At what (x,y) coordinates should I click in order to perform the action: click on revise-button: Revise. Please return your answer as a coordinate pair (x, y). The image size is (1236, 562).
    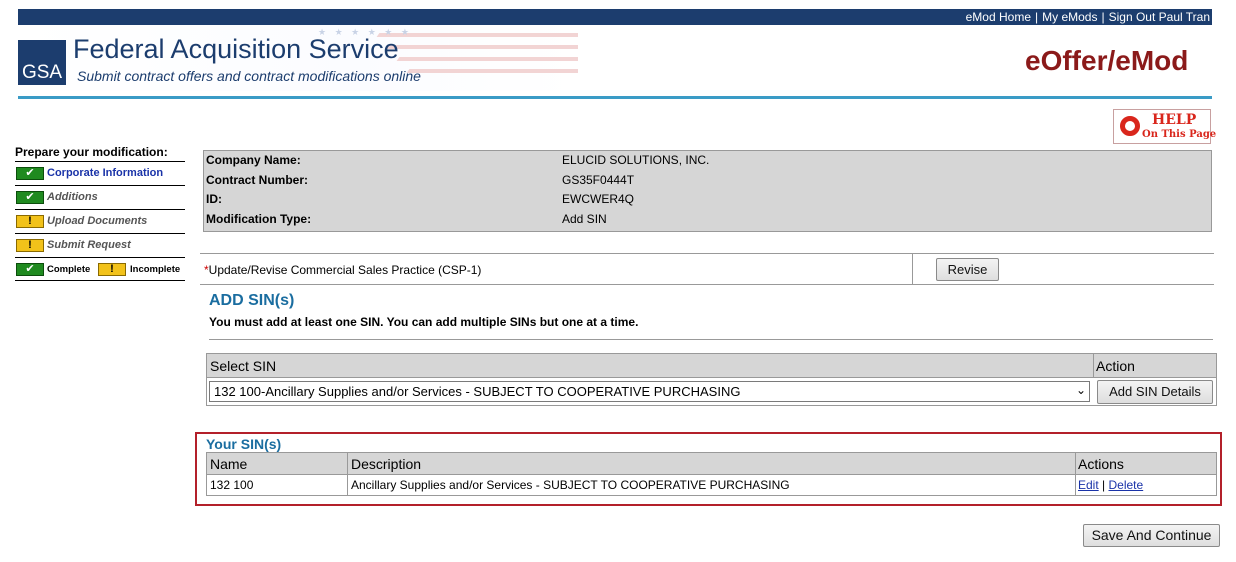
    Looking at the image, I should click on (967, 269).